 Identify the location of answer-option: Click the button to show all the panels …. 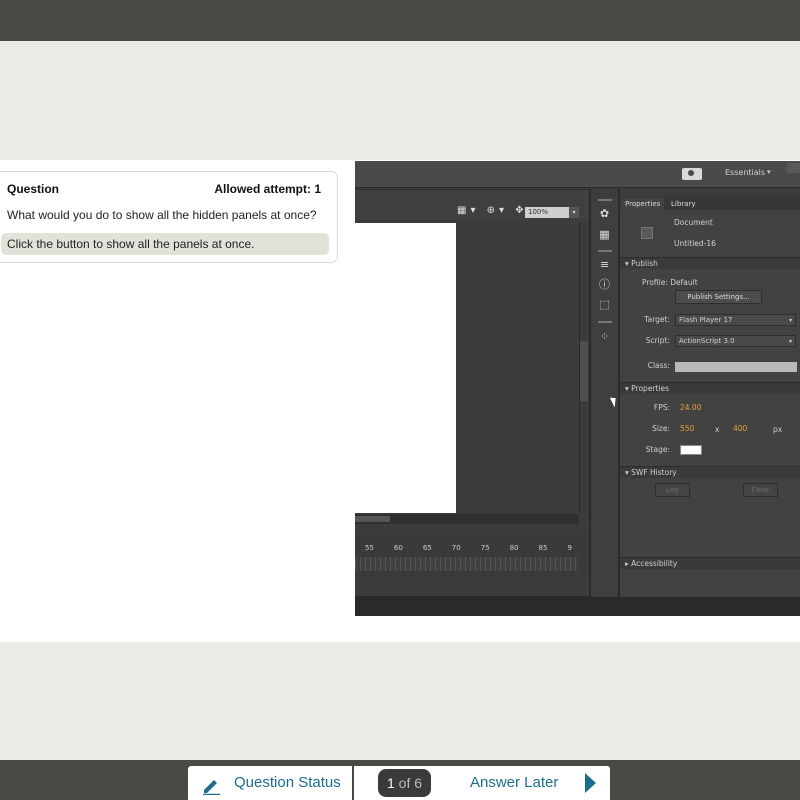
(165, 244).